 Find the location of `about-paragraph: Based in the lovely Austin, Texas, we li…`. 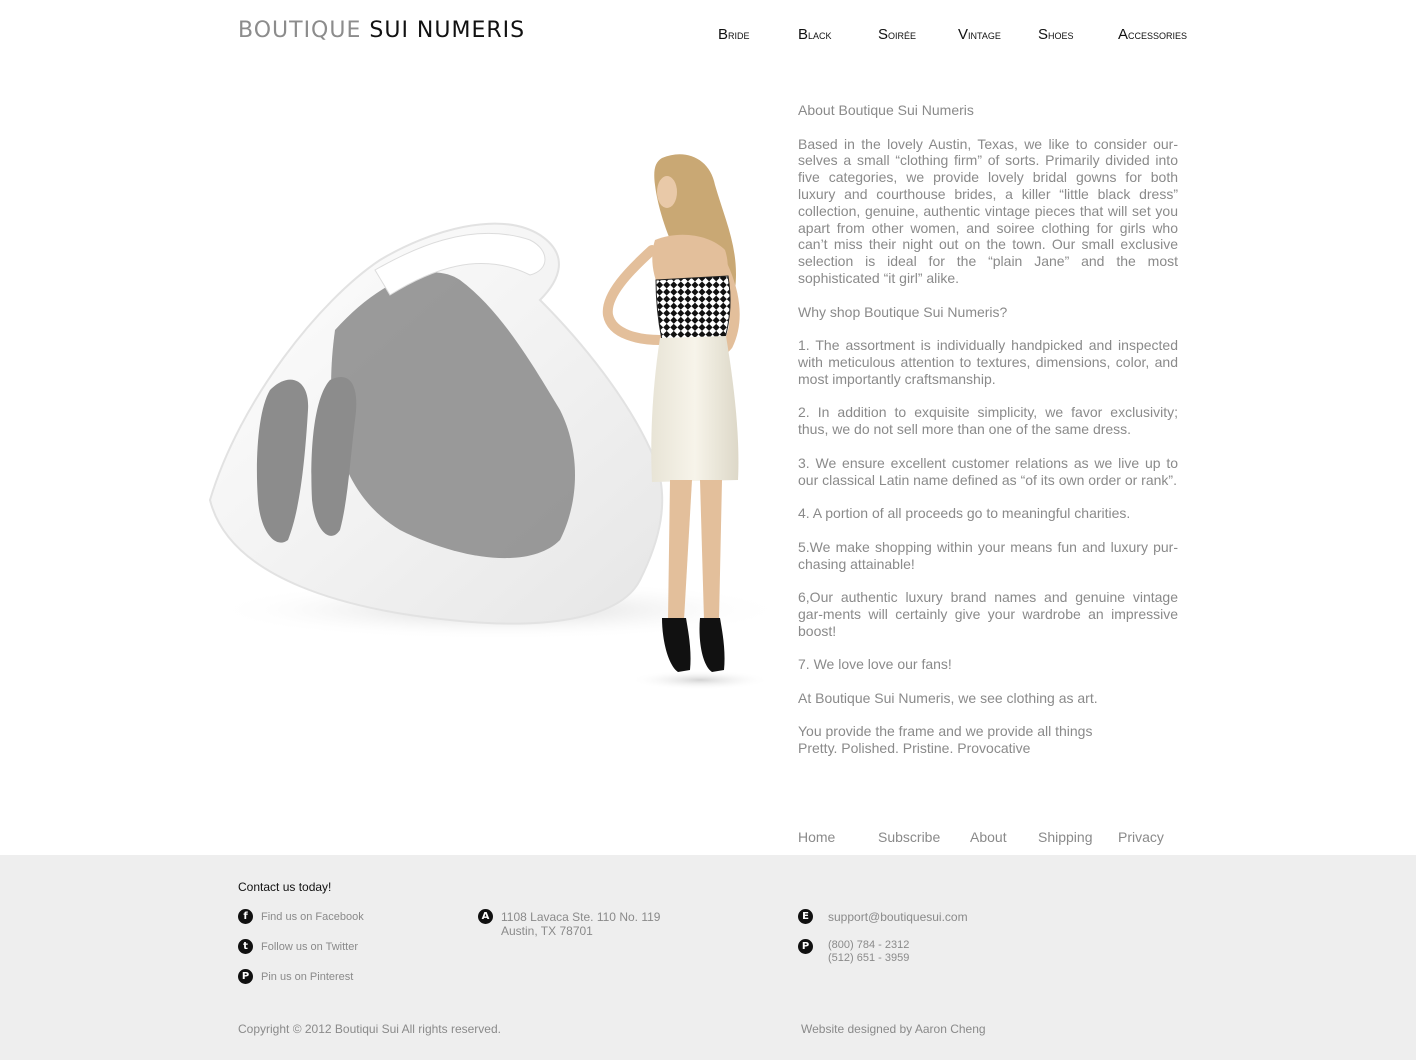

about-paragraph: Based in the lovely Austin, Texas, we li… is located at coordinates (988, 210).